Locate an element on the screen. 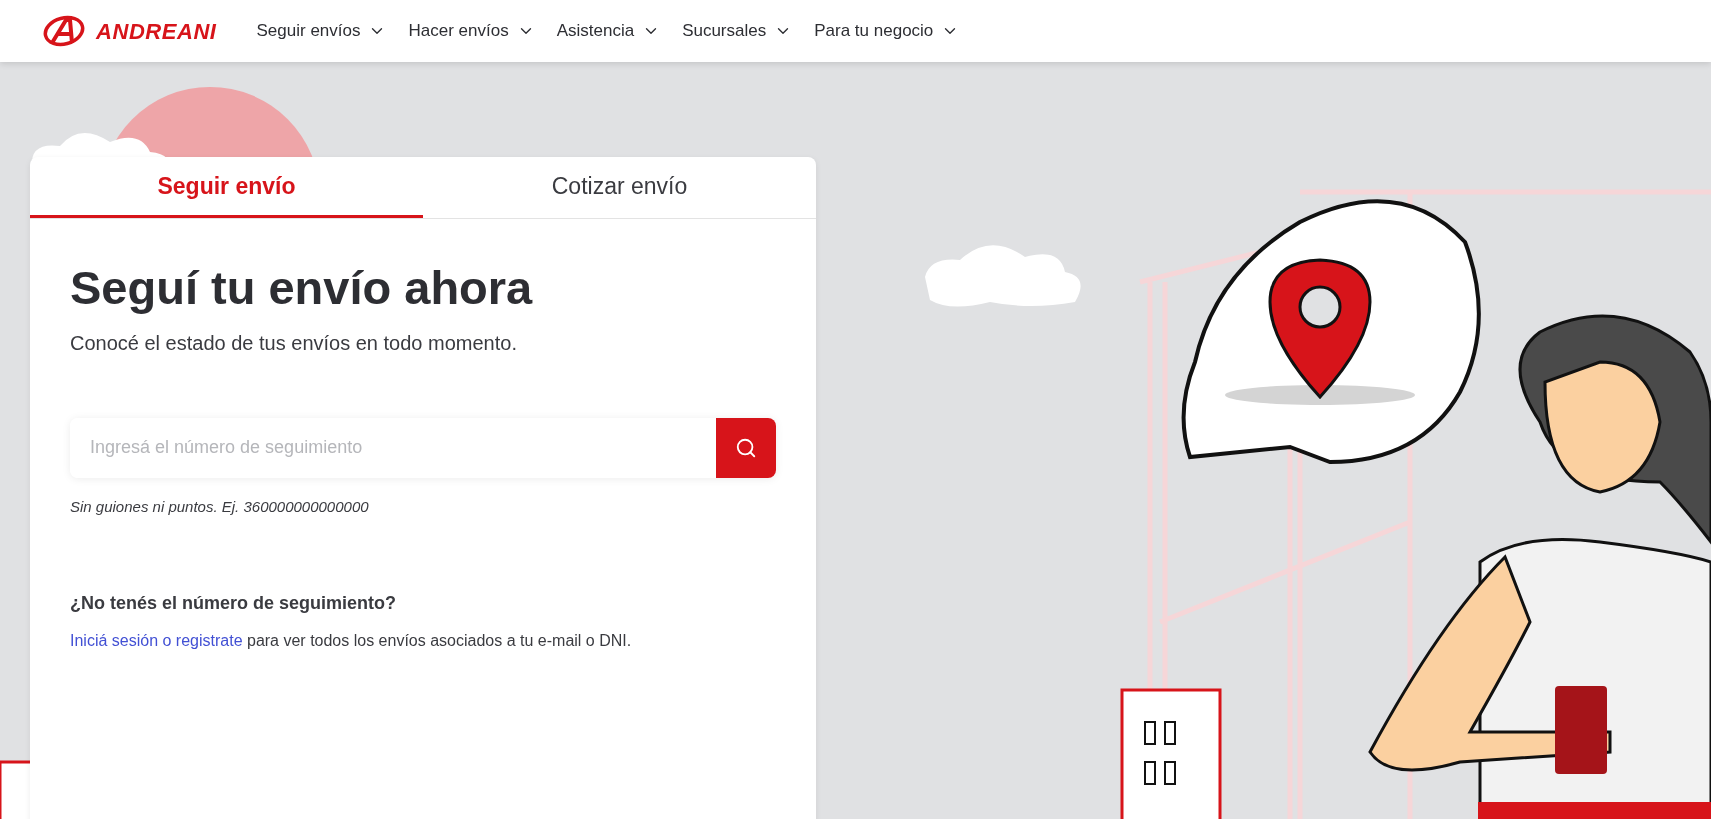 This screenshot has height=819, width=1711. nav-menu-item: Para tu negocio is located at coordinates (887, 31).